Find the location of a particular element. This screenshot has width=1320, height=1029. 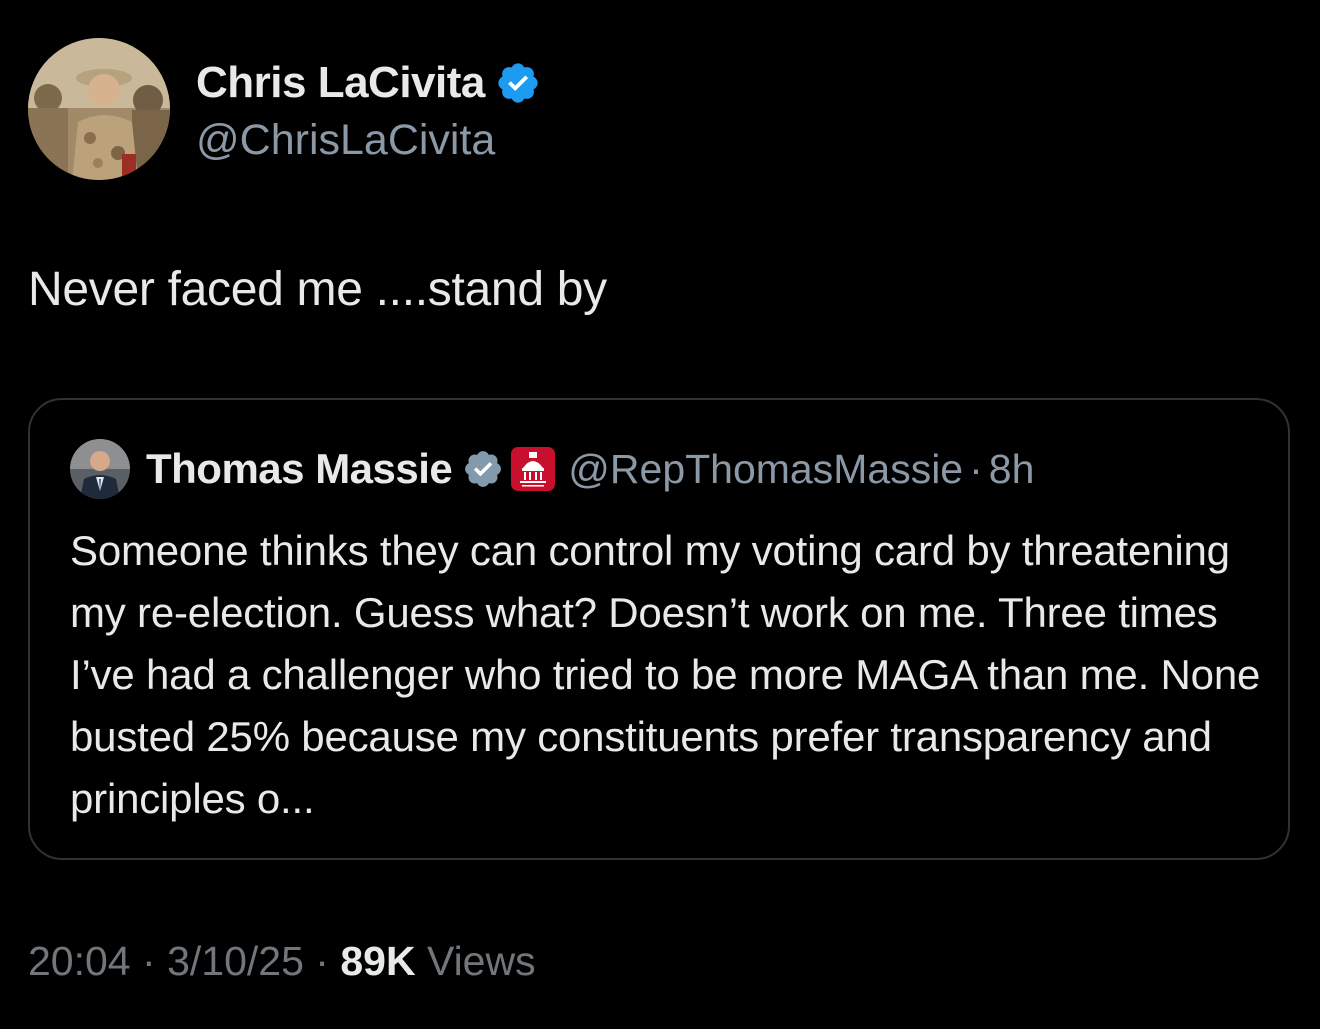

author-handle: @ChrisLaCivita is located at coordinates (368, 140).